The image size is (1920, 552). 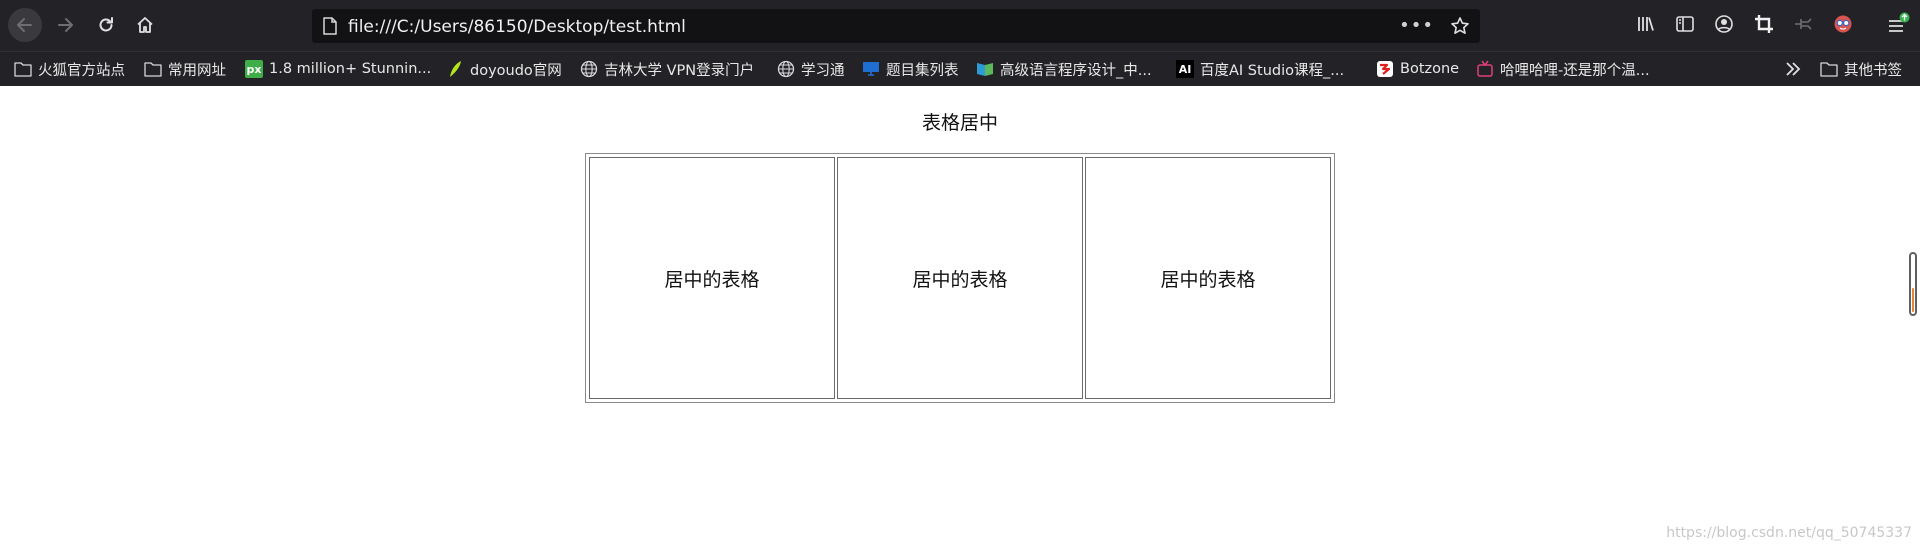 I want to click on bookmark-item: Botzone, so click(x=1417, y=69).